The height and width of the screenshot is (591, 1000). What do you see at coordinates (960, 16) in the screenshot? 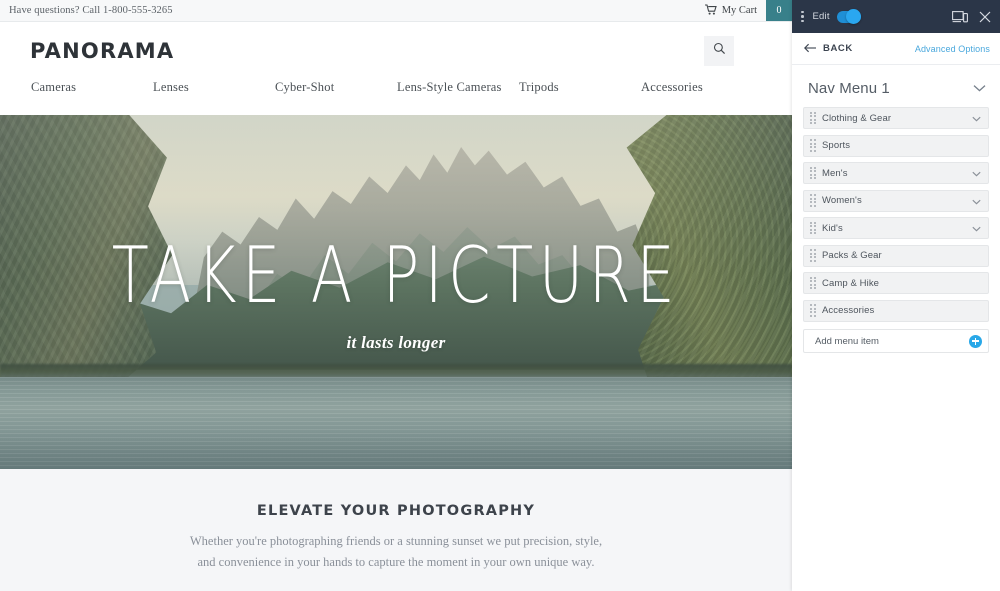
I see `device-preview-icon` at bounding box center [960, 16].